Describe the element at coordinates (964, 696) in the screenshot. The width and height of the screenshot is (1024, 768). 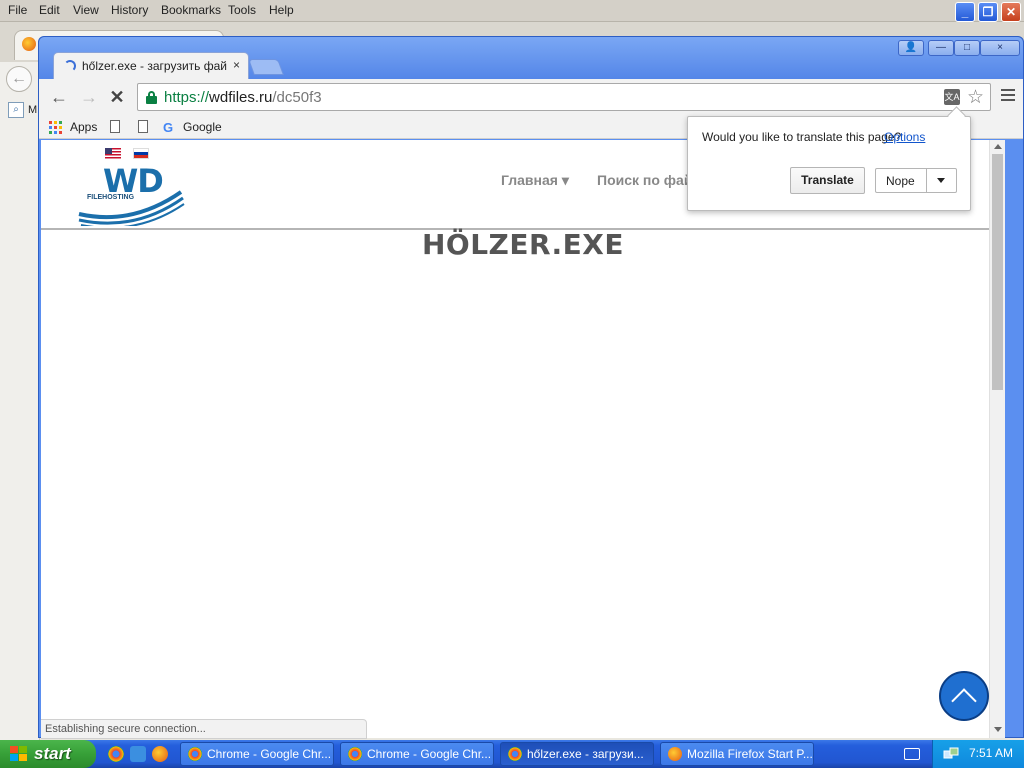
I see `scroll-to-top-button` at that location.